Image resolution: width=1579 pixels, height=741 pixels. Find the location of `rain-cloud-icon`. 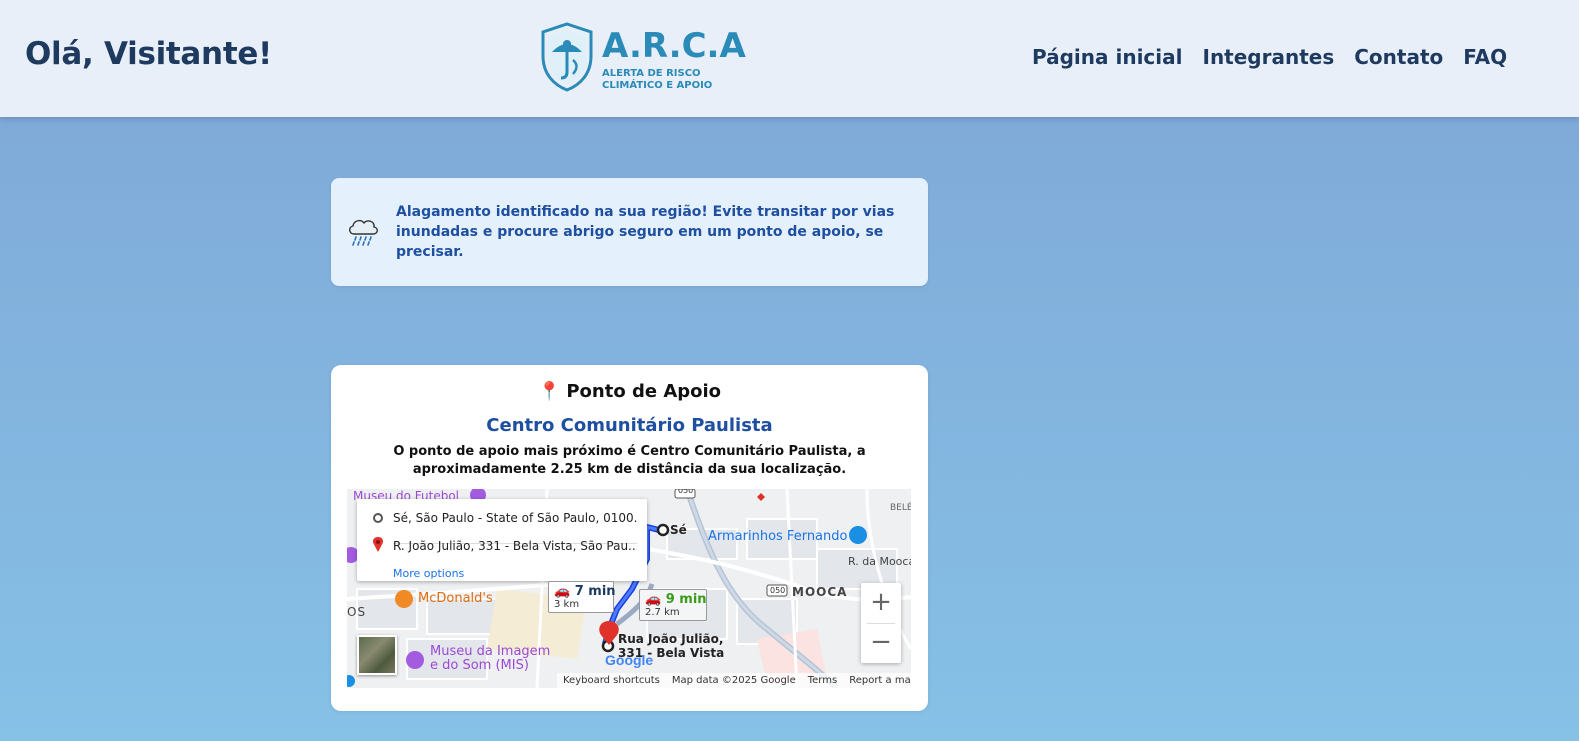

rain-cloud-icon is located at coordinates (363, 232).